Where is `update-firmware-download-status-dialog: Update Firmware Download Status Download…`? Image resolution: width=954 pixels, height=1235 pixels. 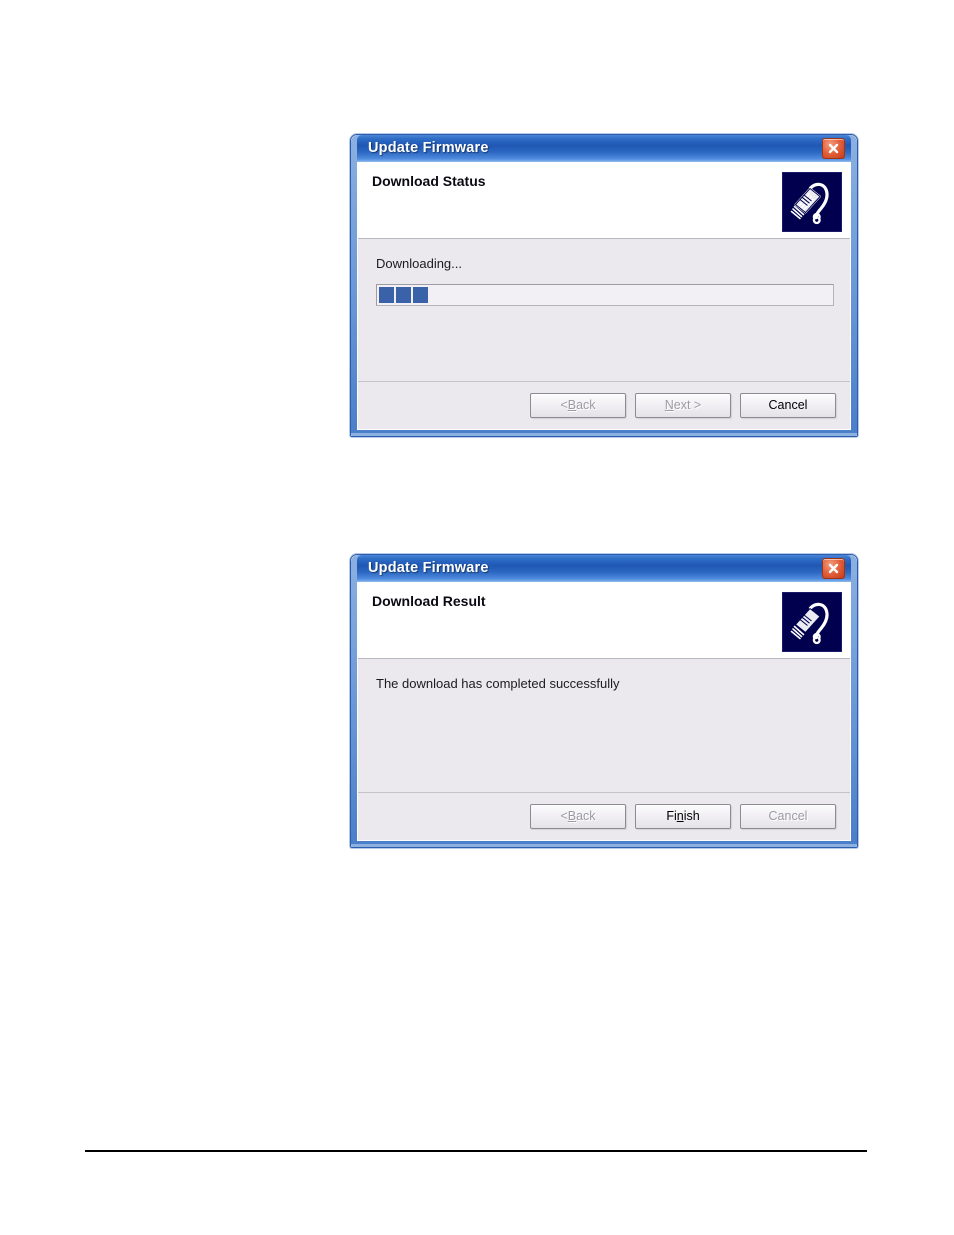
update-firmware-download-status-dialog: Update Firmware Download Status Download… is located at coordinates (604, 285).